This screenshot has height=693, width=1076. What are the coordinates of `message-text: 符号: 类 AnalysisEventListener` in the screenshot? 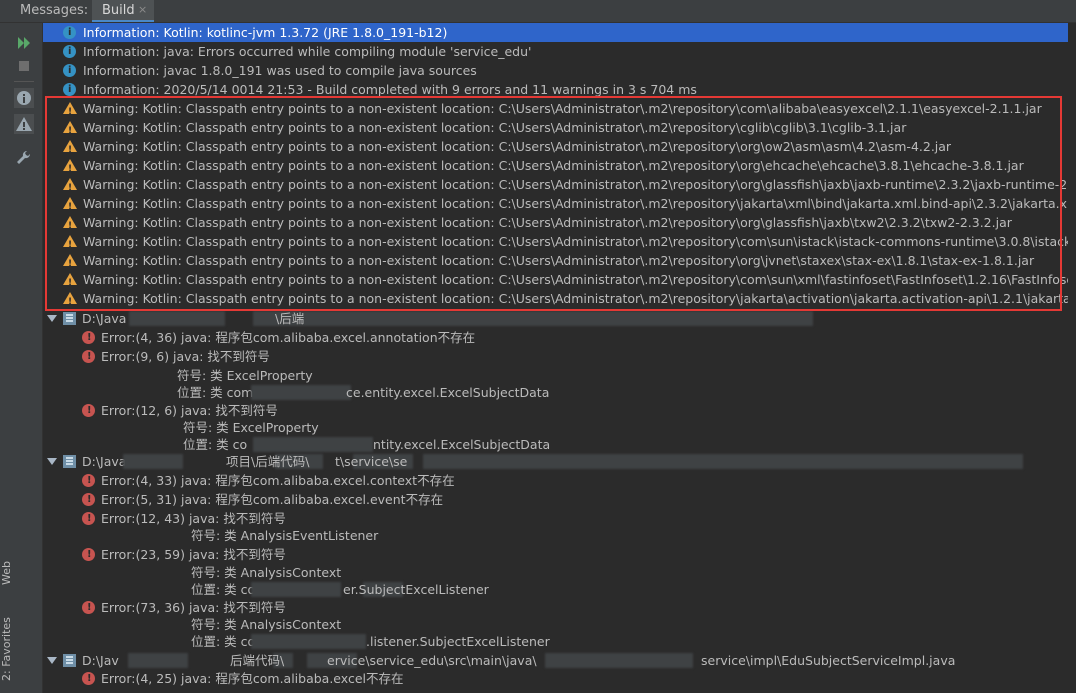 It's located at (285, 535).